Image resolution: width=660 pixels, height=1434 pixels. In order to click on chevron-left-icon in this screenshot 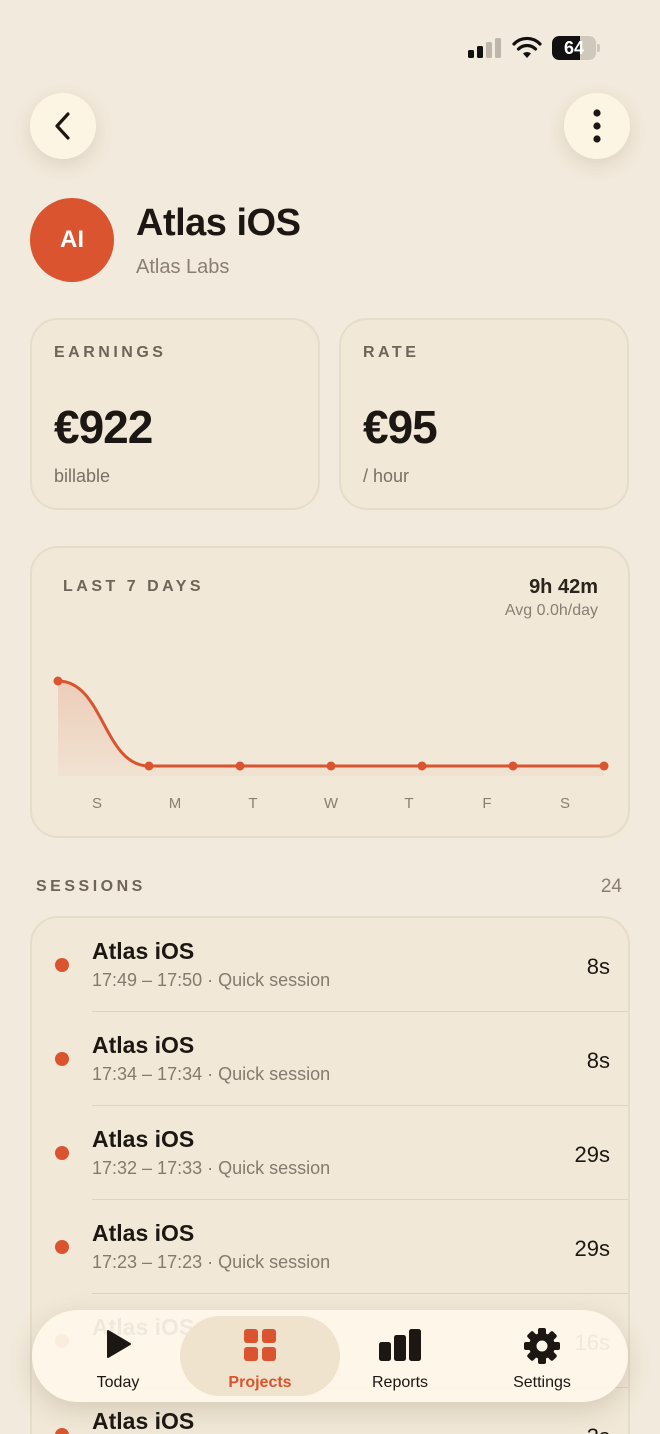, I will do `click(62, 126)`.